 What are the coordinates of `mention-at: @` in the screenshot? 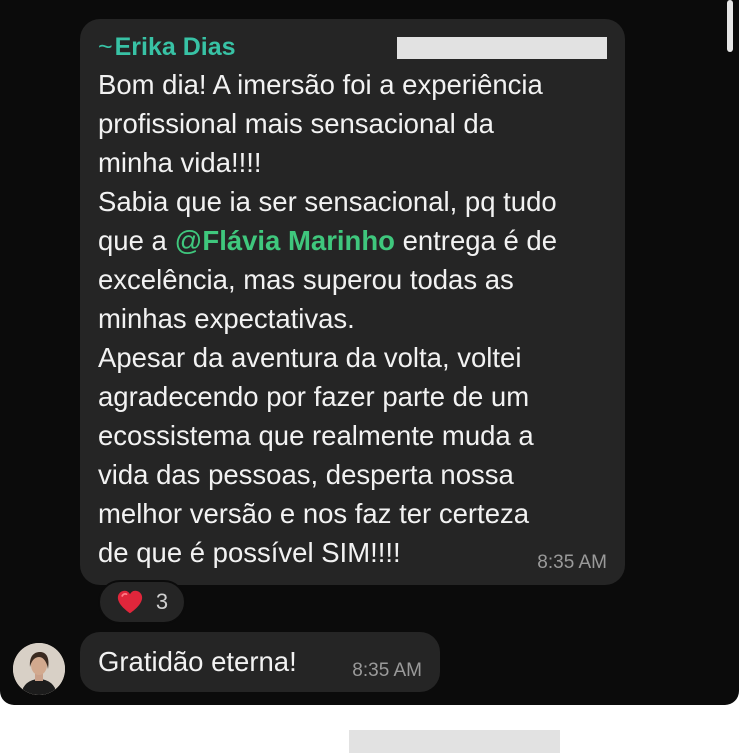 It's located at (188, 240).